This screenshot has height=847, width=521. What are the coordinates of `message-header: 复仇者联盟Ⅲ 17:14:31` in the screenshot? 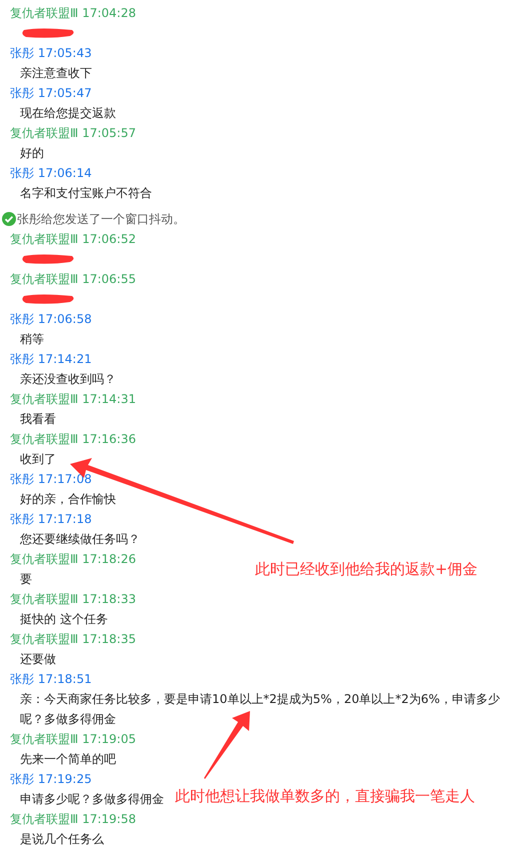 It's located at (73, 399).